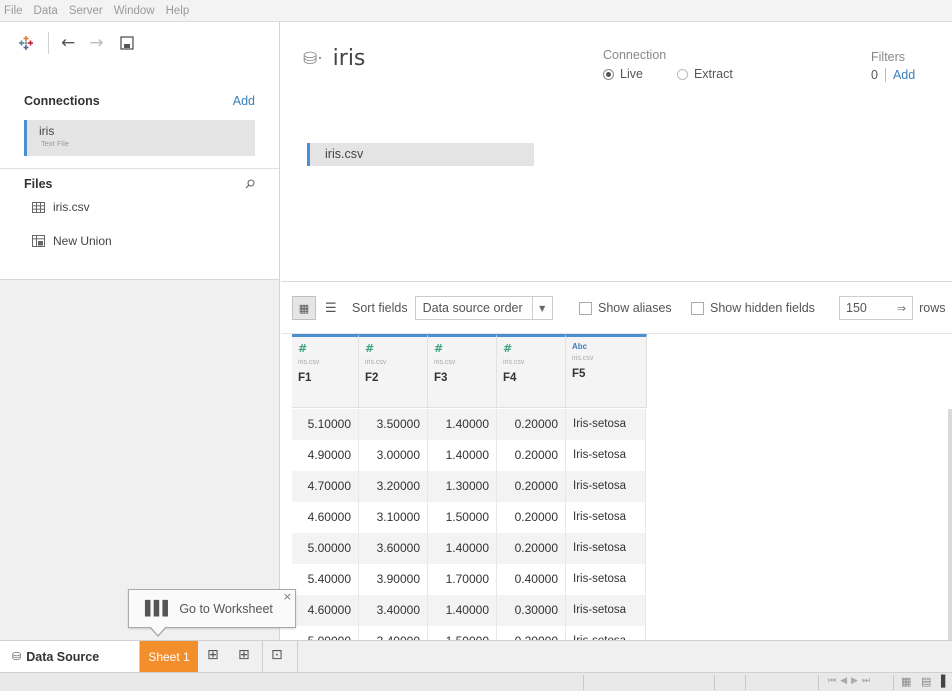 Image resolution: width=952 pixels, height=691 pixels. What do you see at coordinates (331, 308) in the screenshot?
I see `list-view-icon: ☰` at bounding box center [331, 308].